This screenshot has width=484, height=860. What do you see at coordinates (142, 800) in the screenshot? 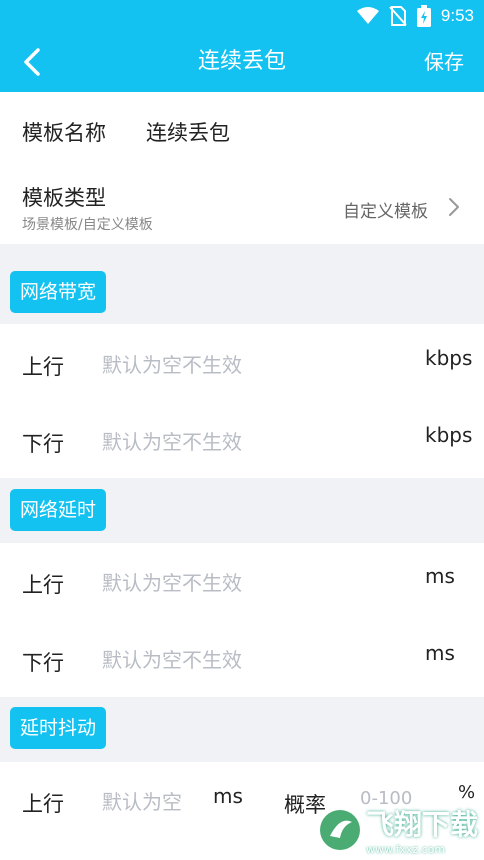
I see `jitter-up-input: 默认为空` at bounding box center [142, 800].